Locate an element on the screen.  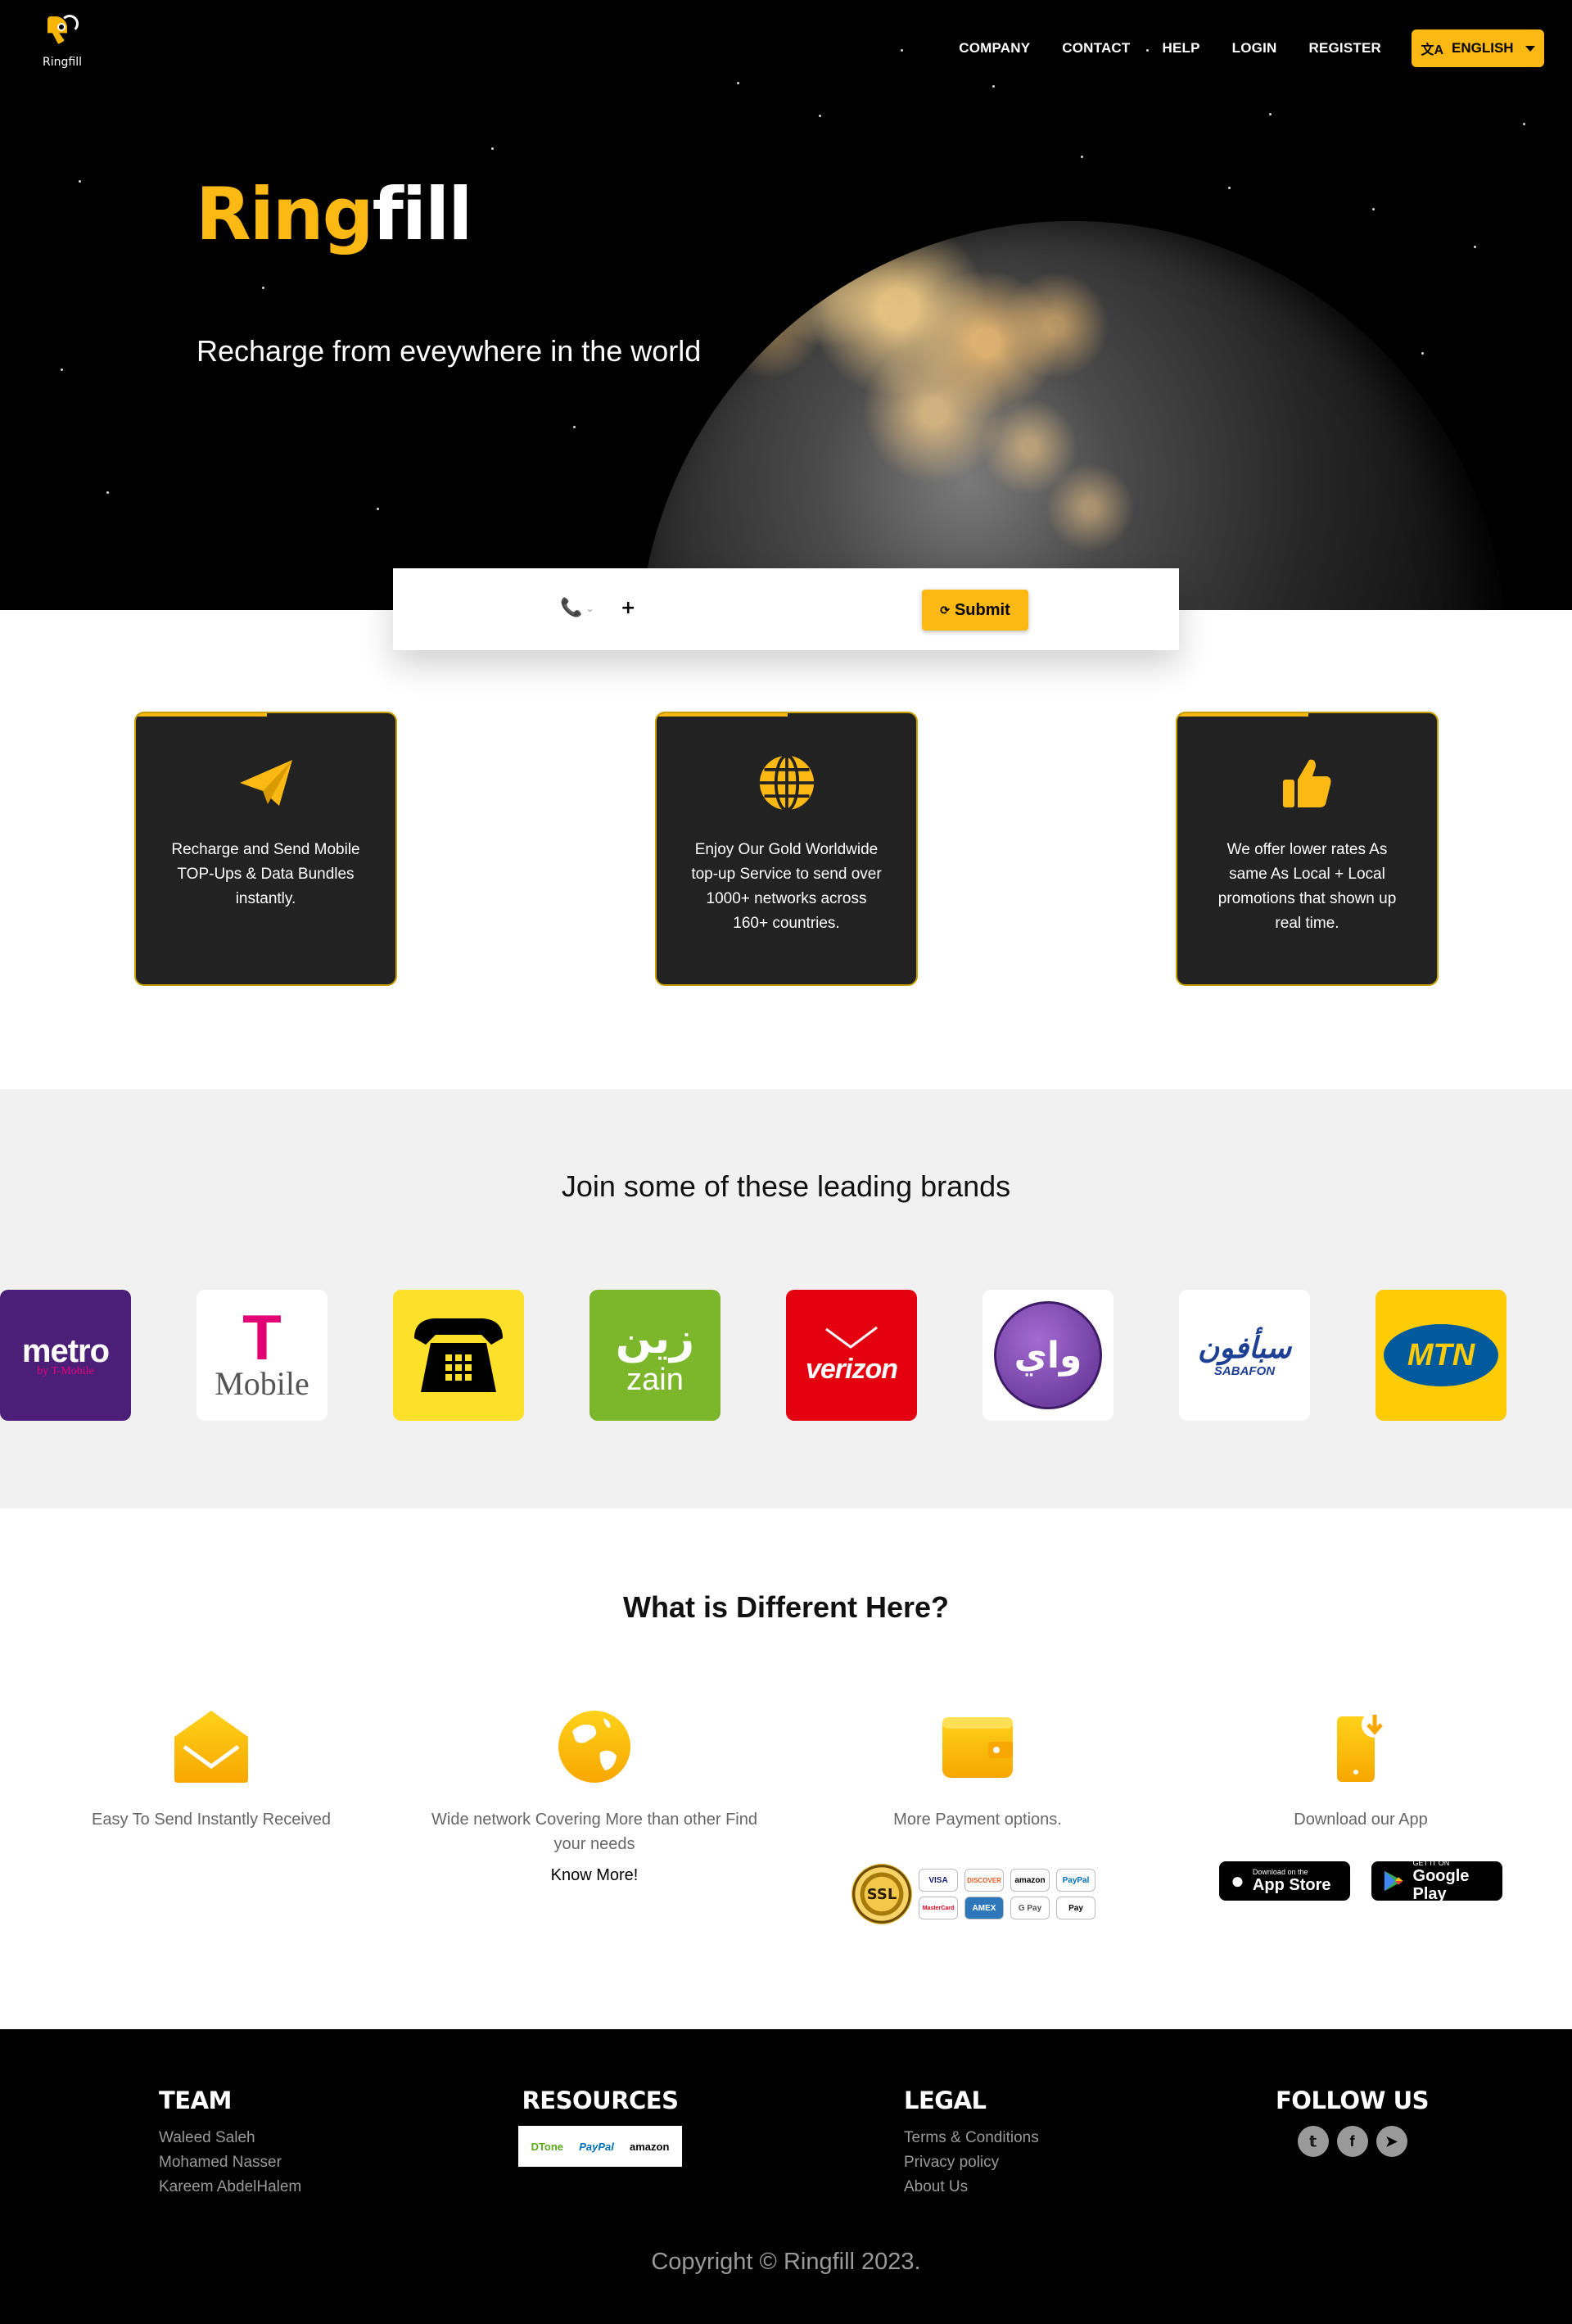
logo-text: Ringfill is located at coordinates (62, 62).